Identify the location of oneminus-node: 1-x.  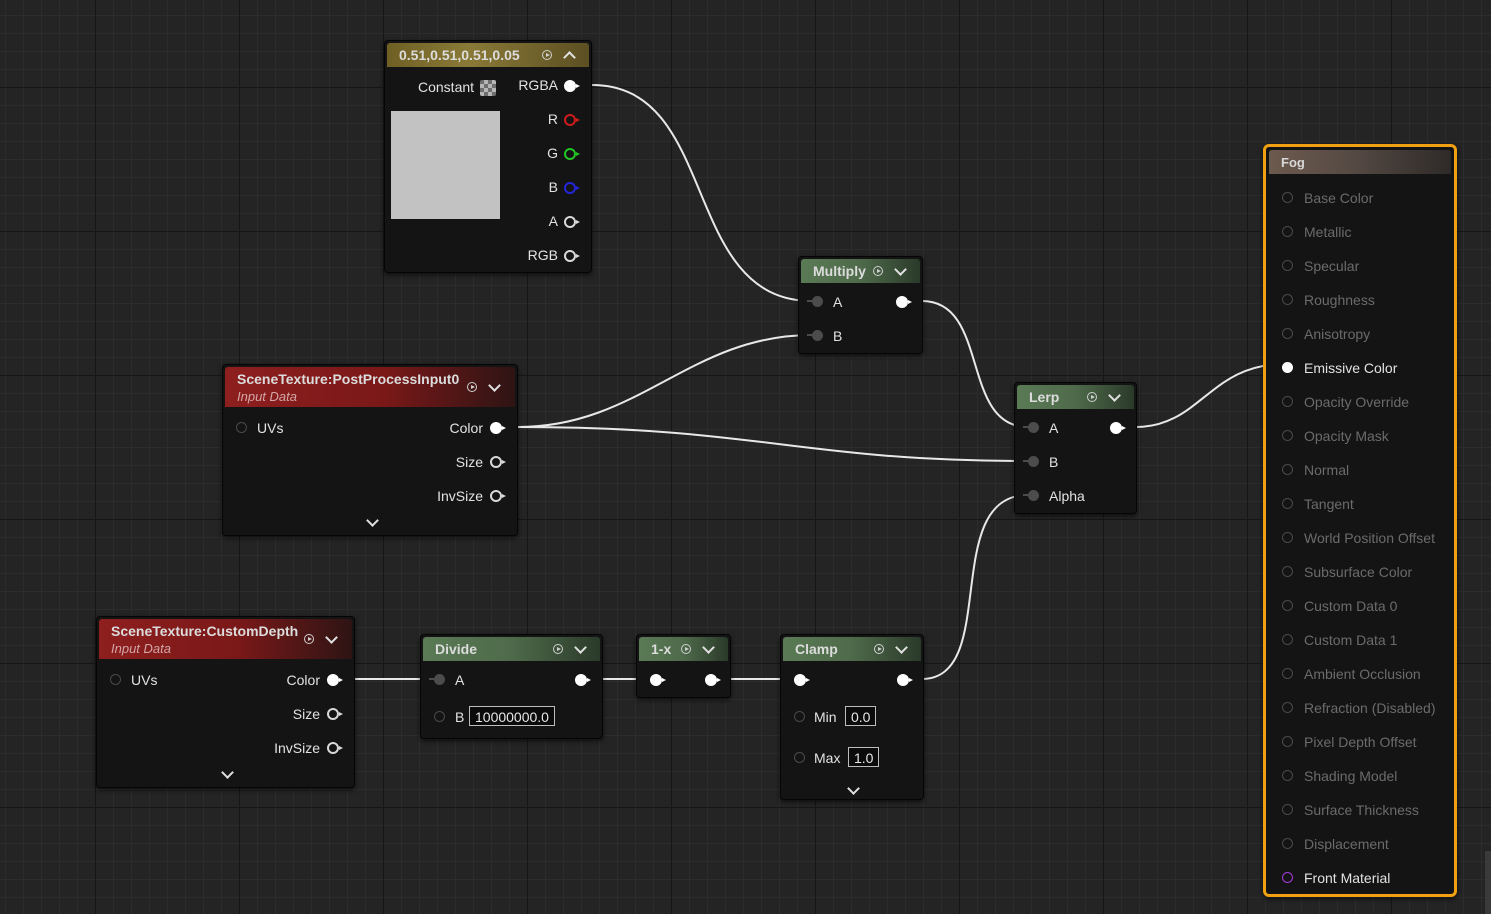
(683, 666).